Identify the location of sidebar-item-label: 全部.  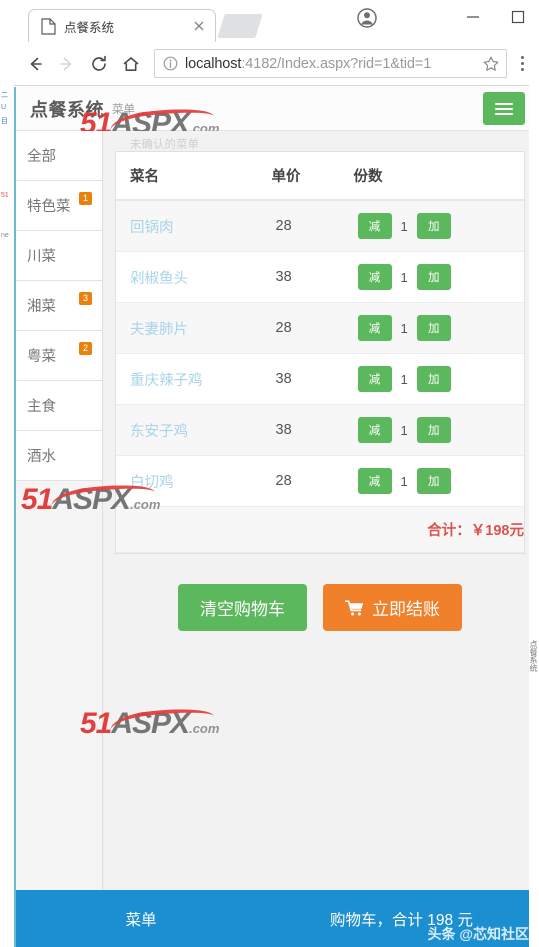
(41, 157).